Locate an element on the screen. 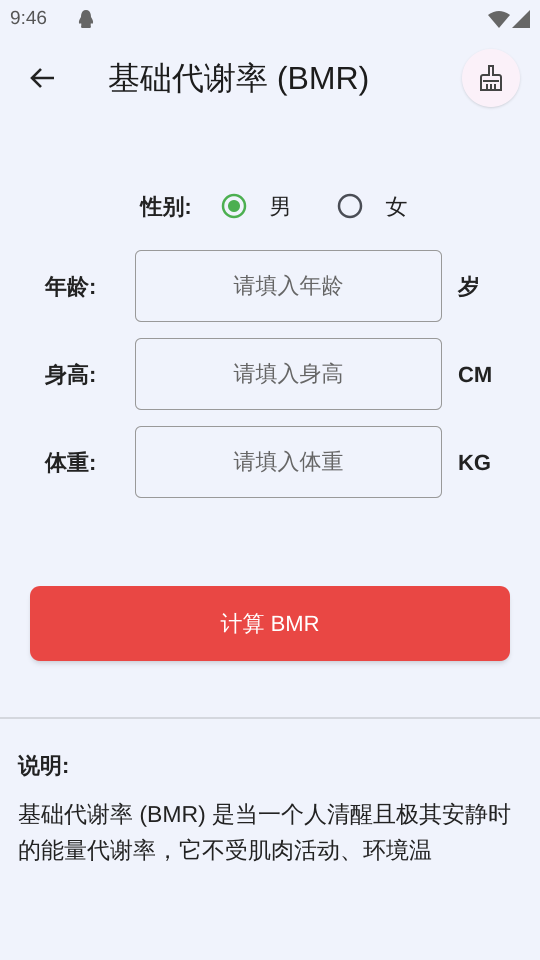  broom-icon is located at coordinates (491, 78).